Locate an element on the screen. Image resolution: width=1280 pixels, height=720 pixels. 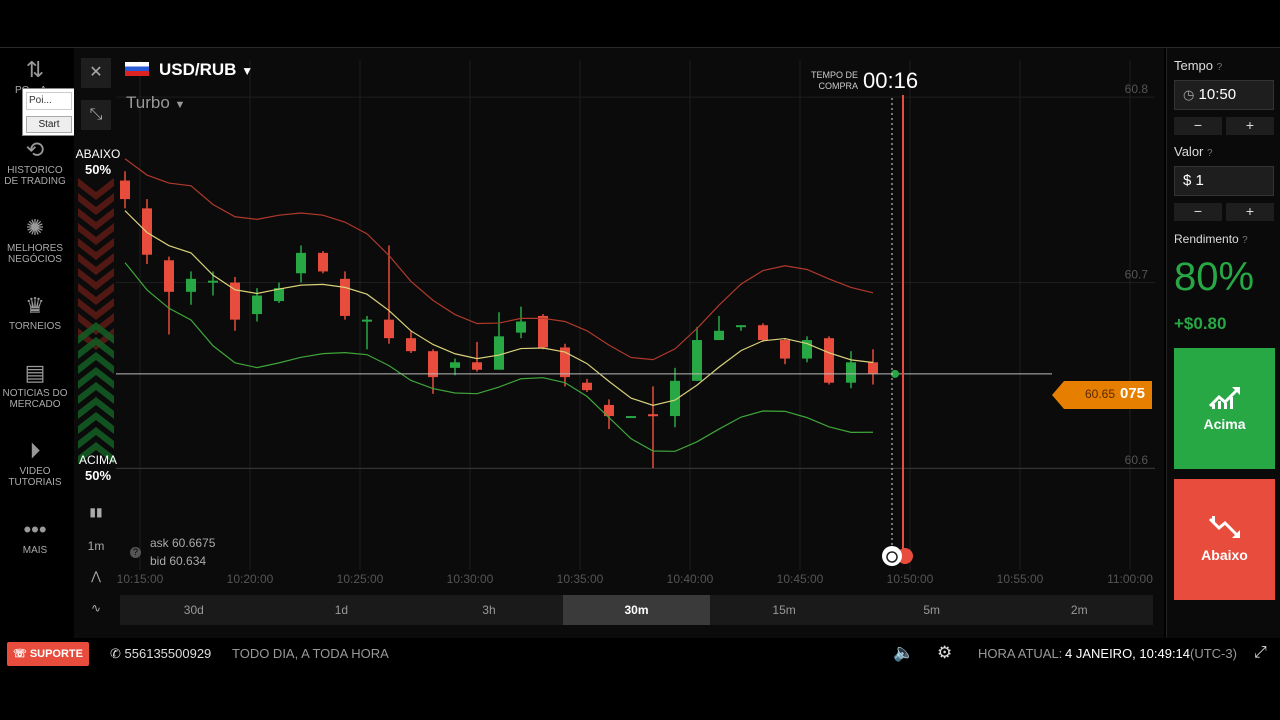
price-prefix: 60.65 is located at coordinates (1100, 394).